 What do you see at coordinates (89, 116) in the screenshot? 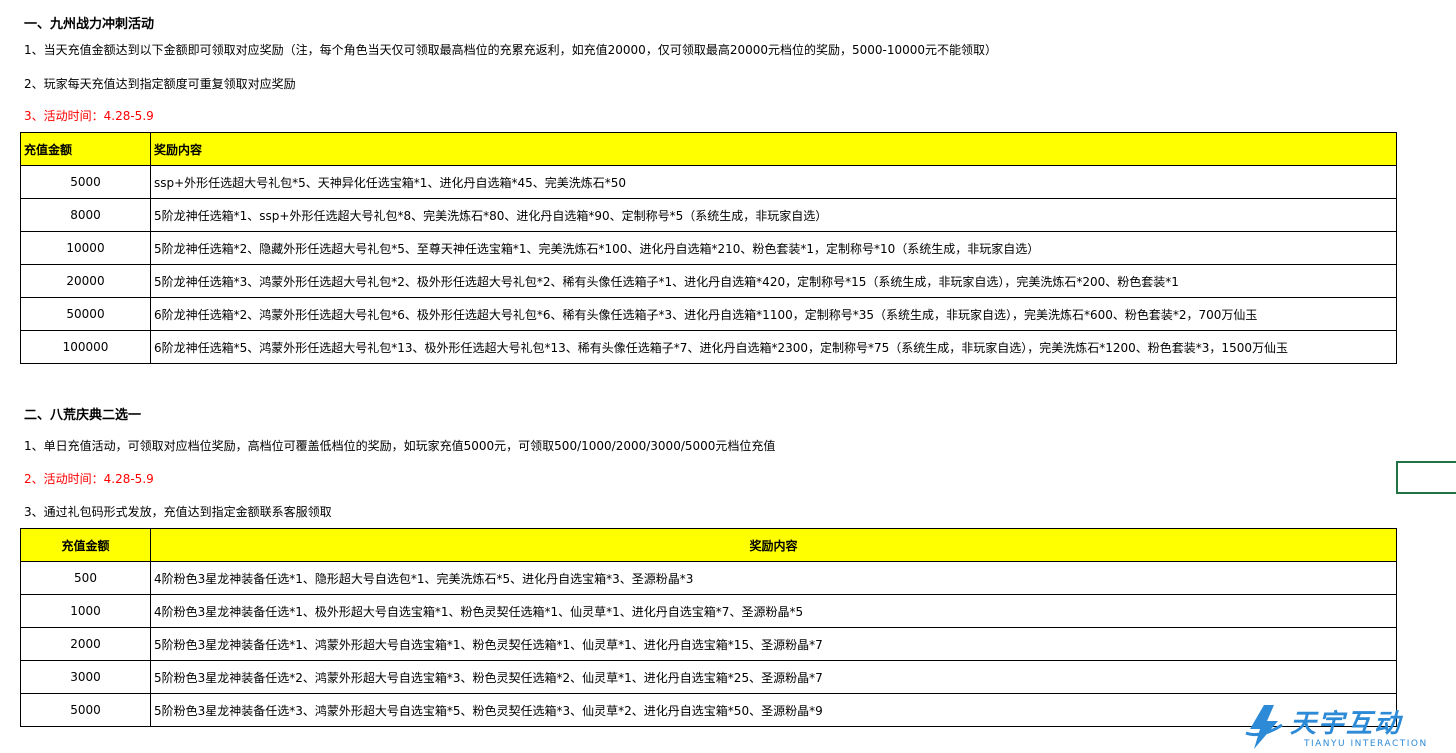
I see `section1-line3: 3、活动时间：4.28-5.9` at bounding box center [89, 116].